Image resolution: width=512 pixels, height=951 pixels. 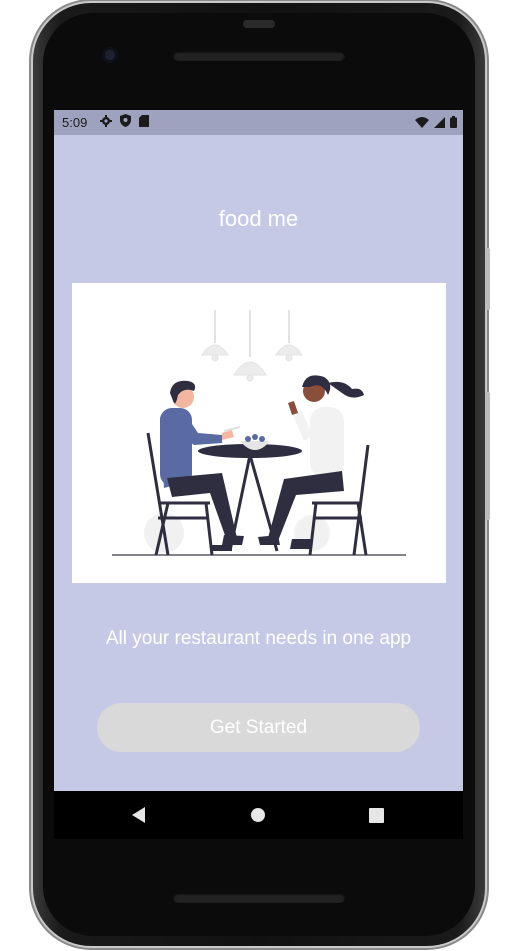 What do you see at coordinates (259, 898) in the screenshot?
I see `bottom-speaker-grille` at bounding box center [259, 898].